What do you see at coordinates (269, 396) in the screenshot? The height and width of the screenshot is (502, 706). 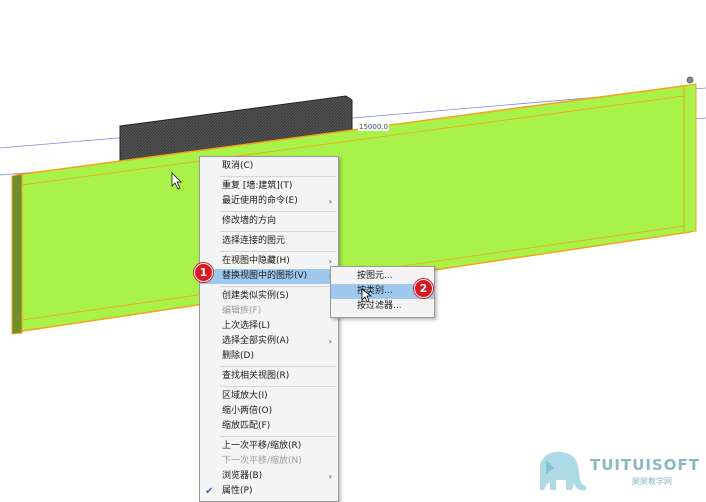 I see `menu-item-zoom-region: 区域放大(I)` at bounding box center [269, 396].